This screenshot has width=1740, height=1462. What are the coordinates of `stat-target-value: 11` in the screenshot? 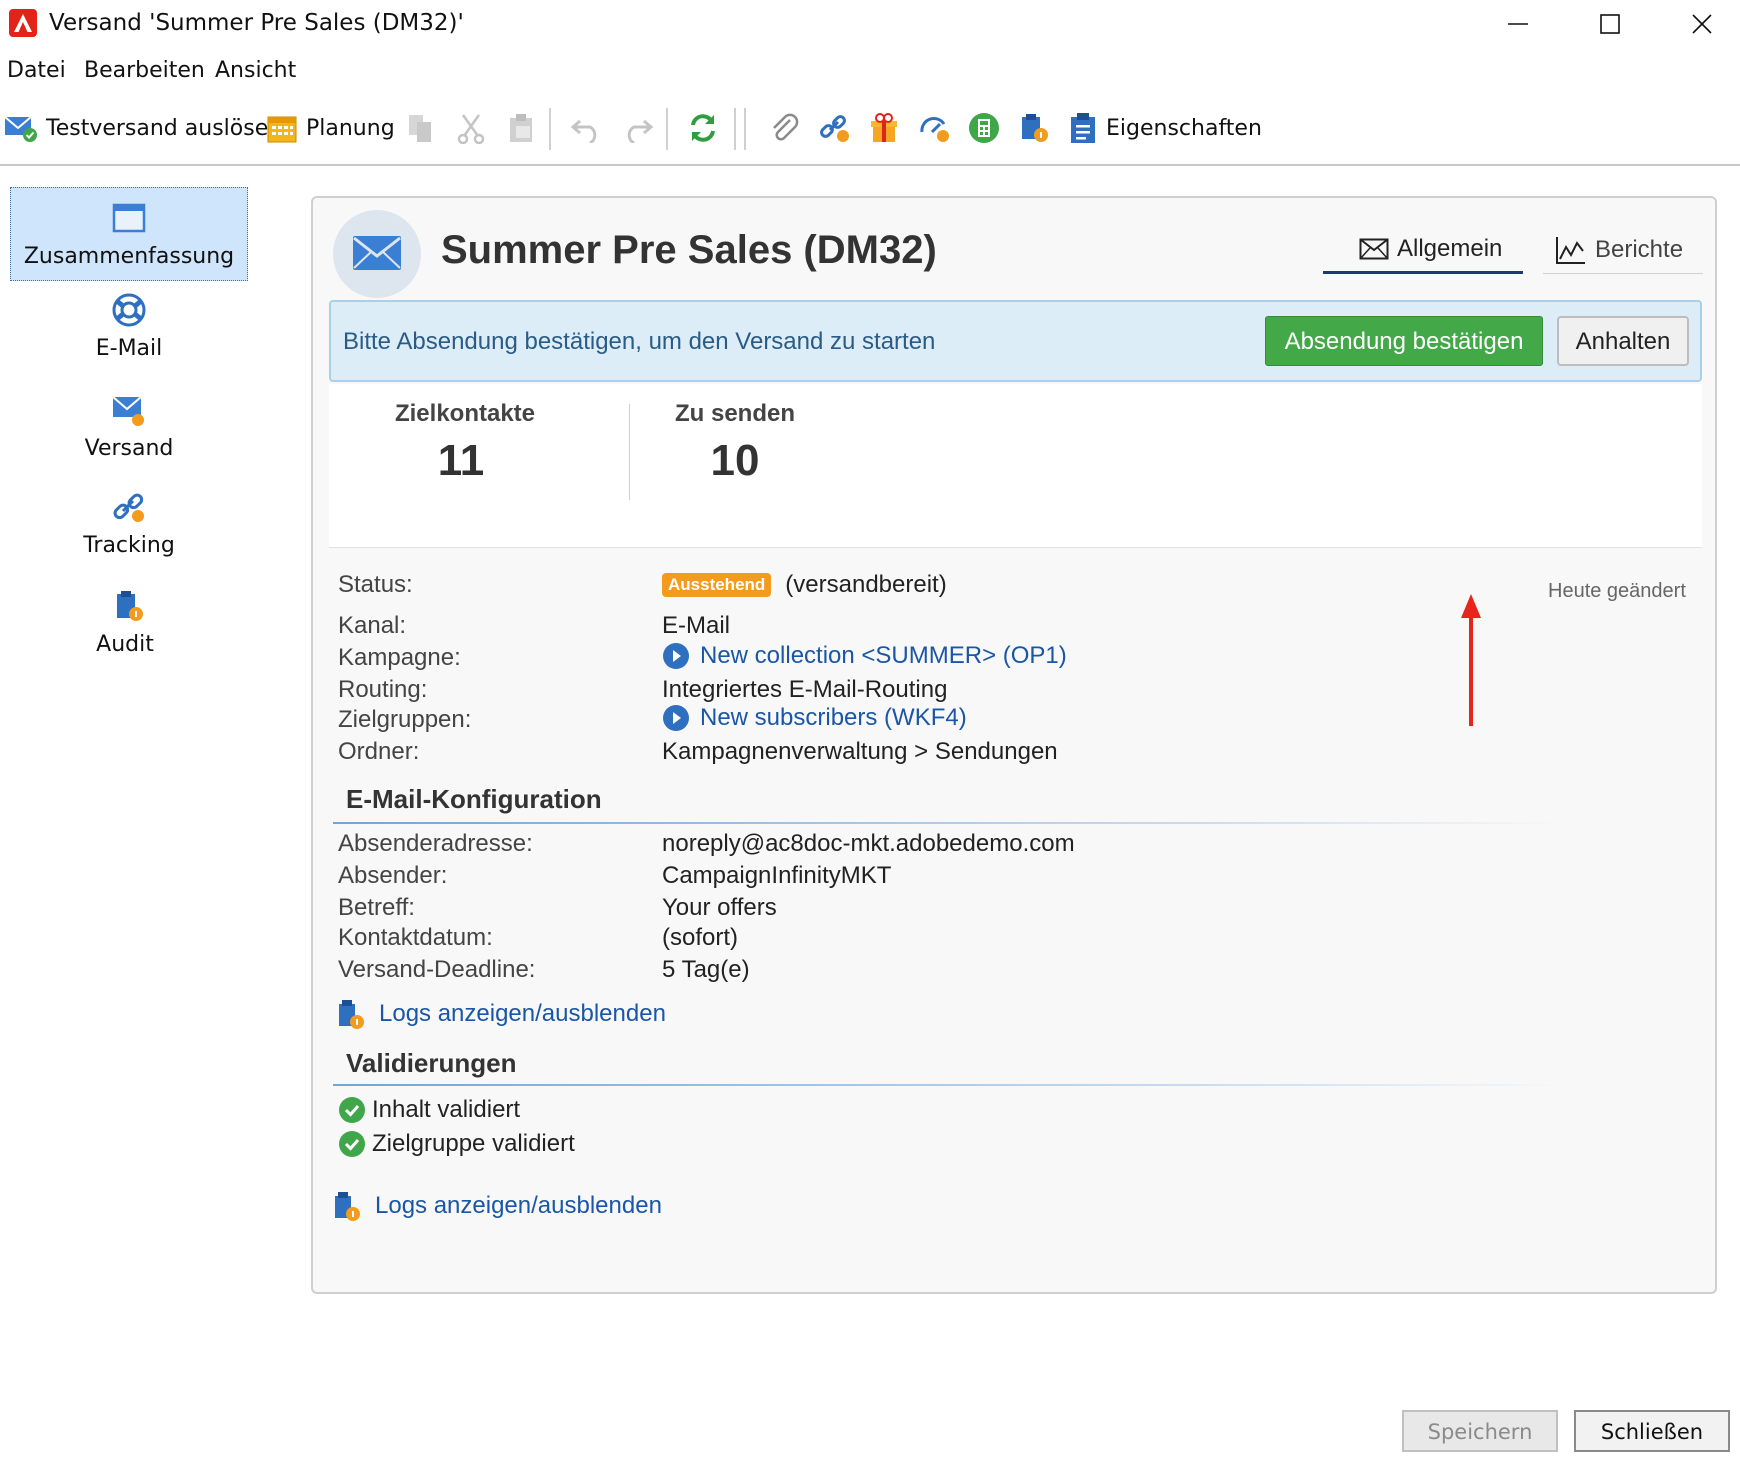 It's located at (461, 460).